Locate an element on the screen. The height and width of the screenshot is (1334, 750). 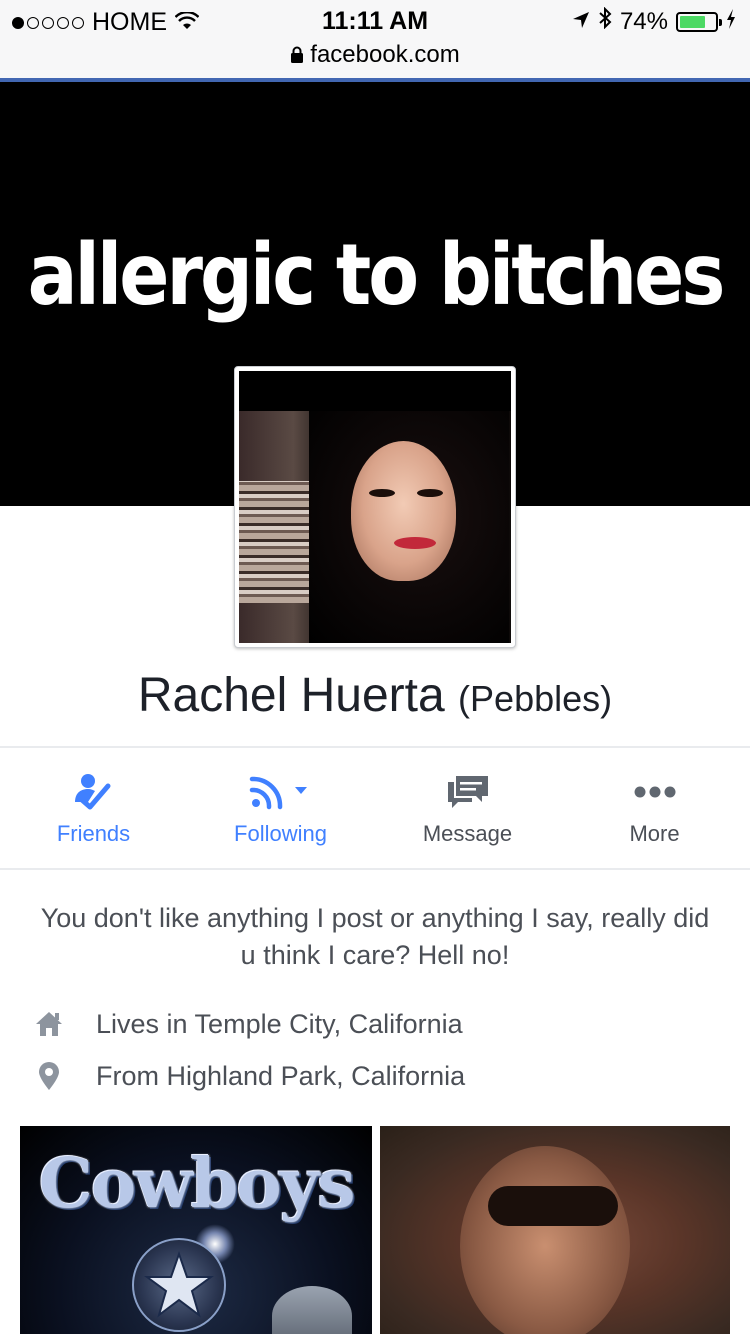
more-button: More is located at coordinates (654, 808).